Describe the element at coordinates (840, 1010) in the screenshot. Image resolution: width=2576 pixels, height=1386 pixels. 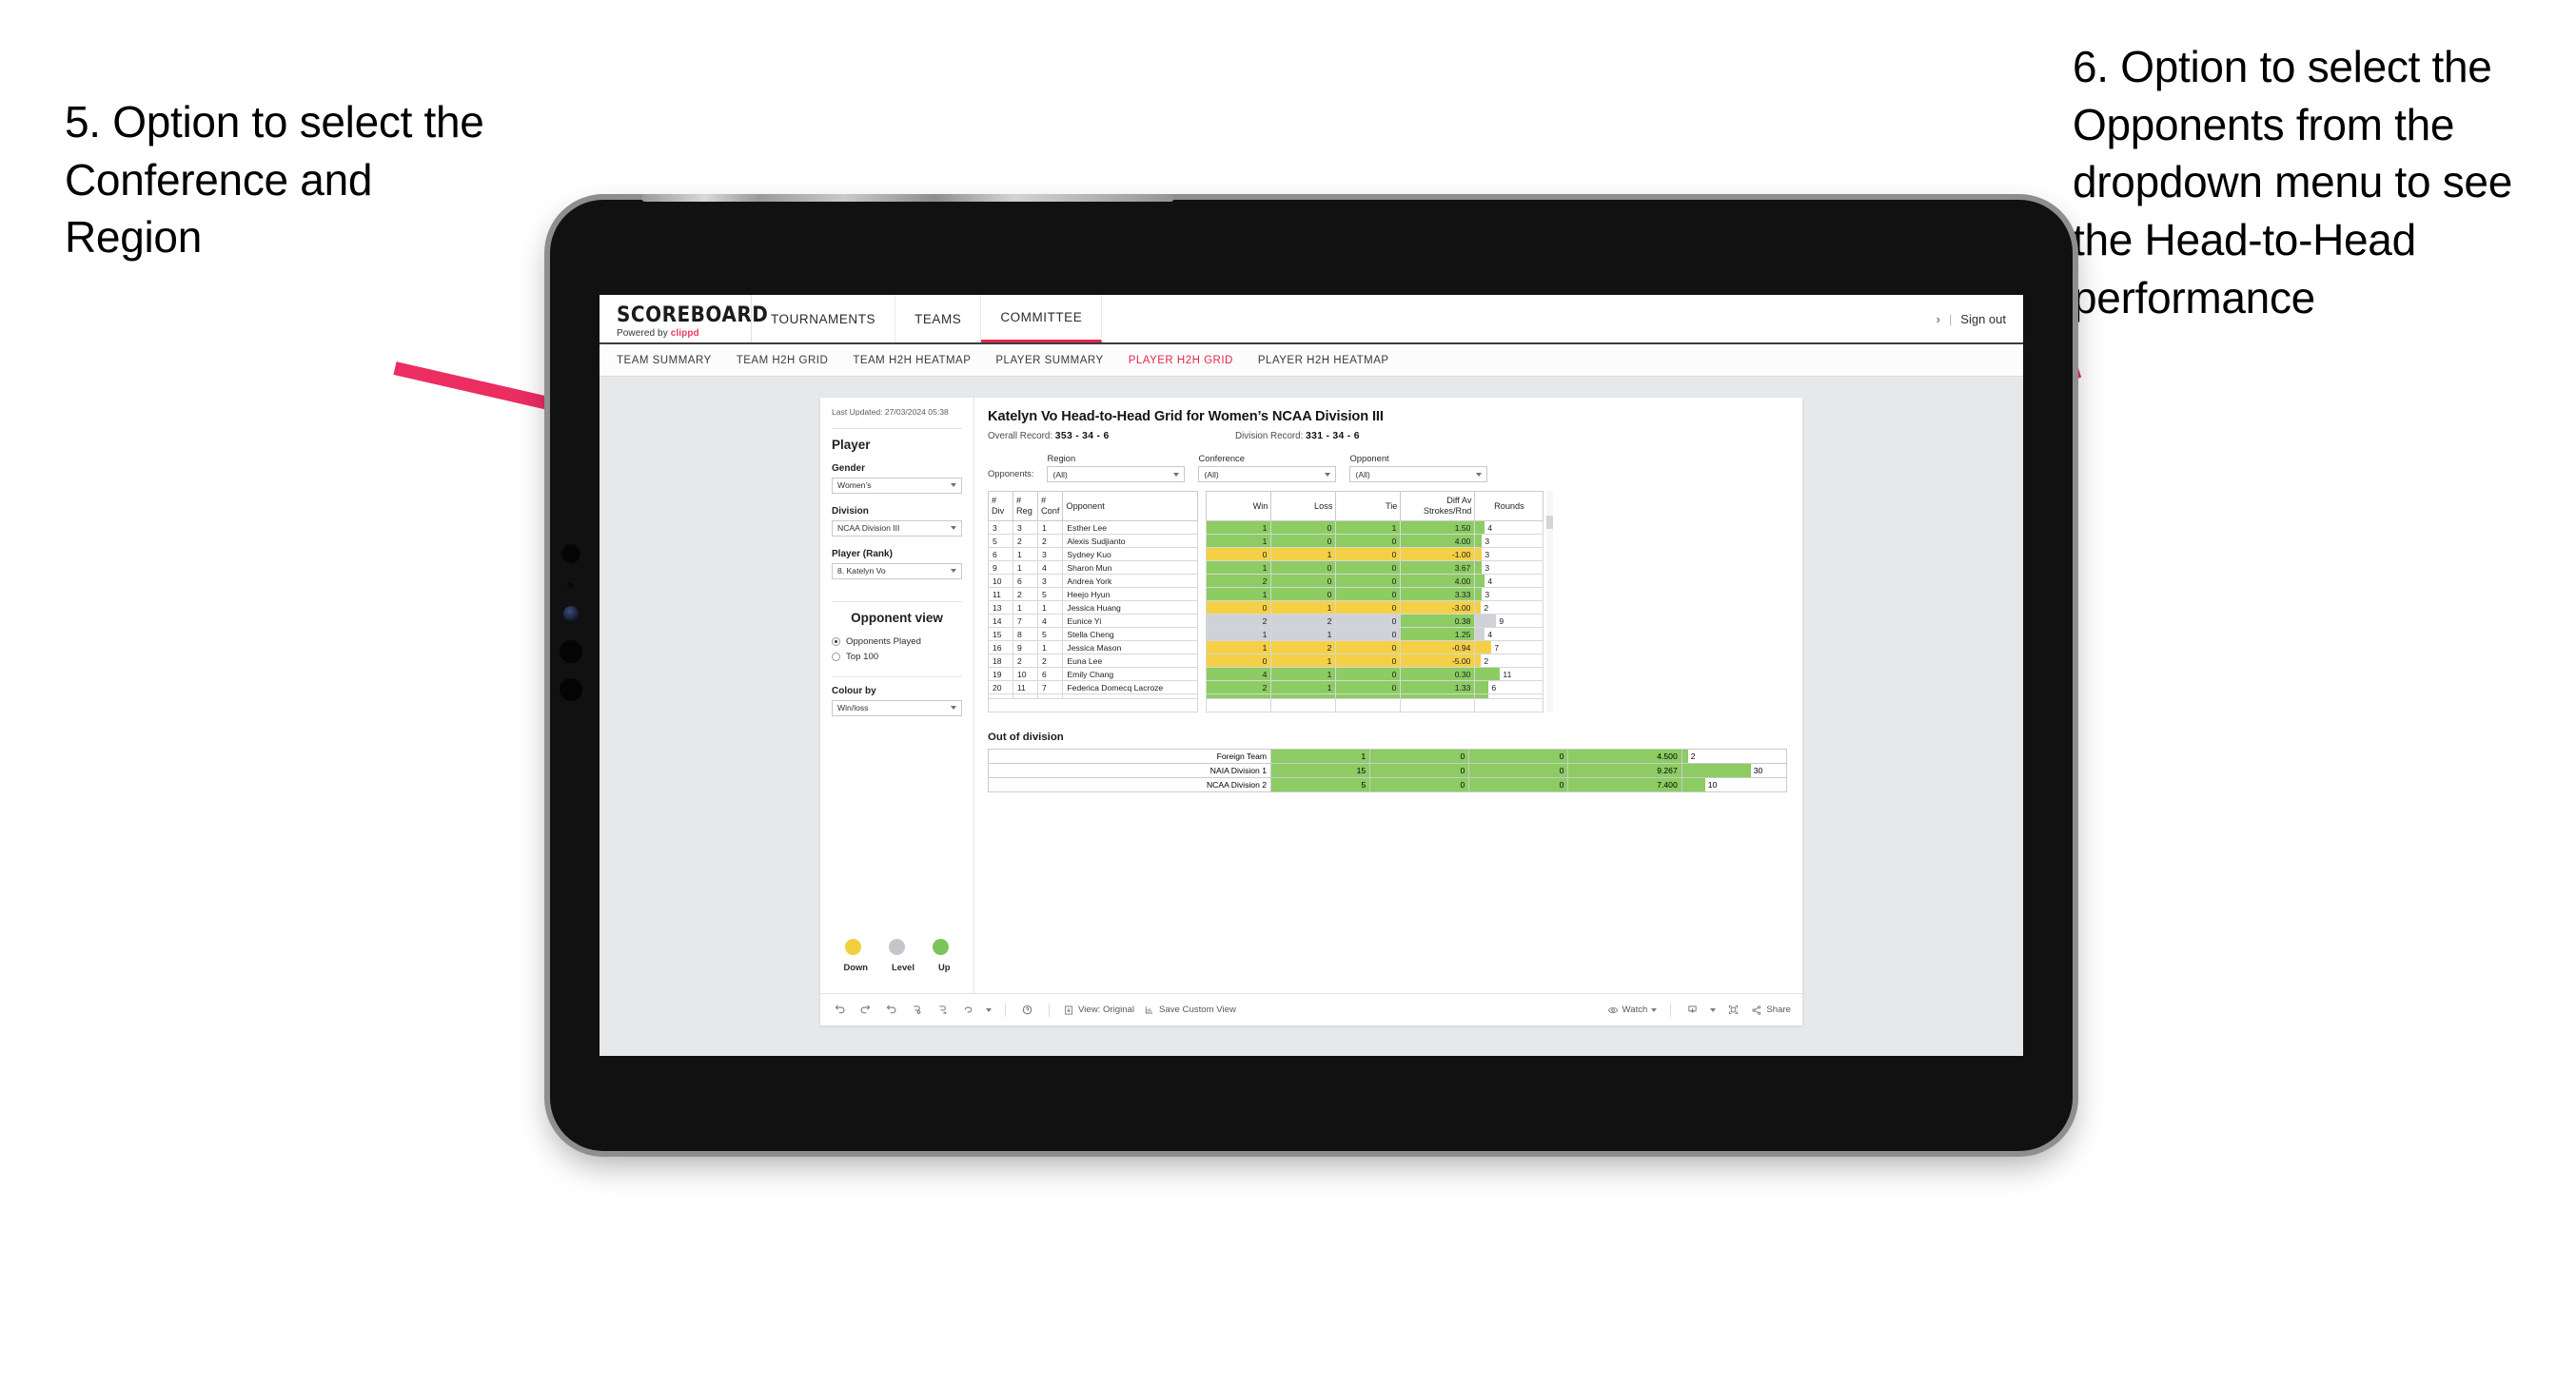
I see `undo-icon` at that location.